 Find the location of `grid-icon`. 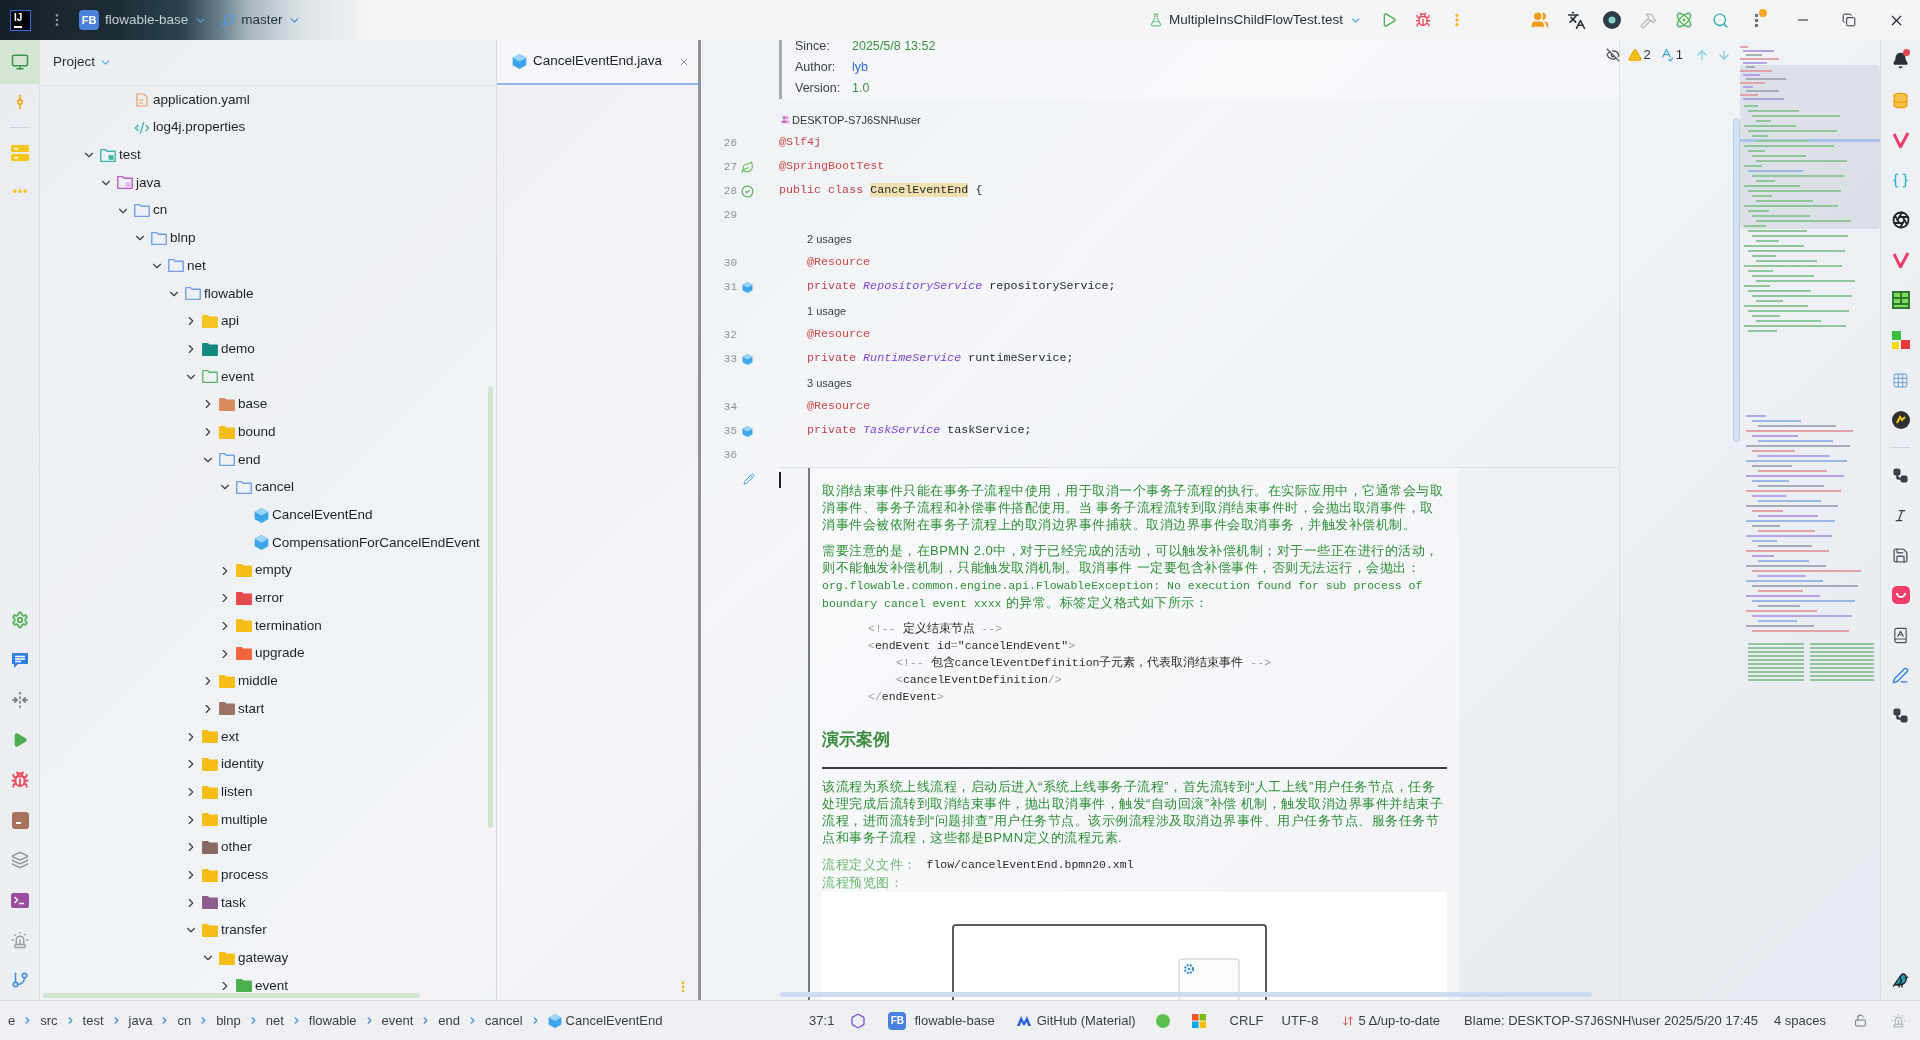

grid-icon is located at coordinates (1900, 300).